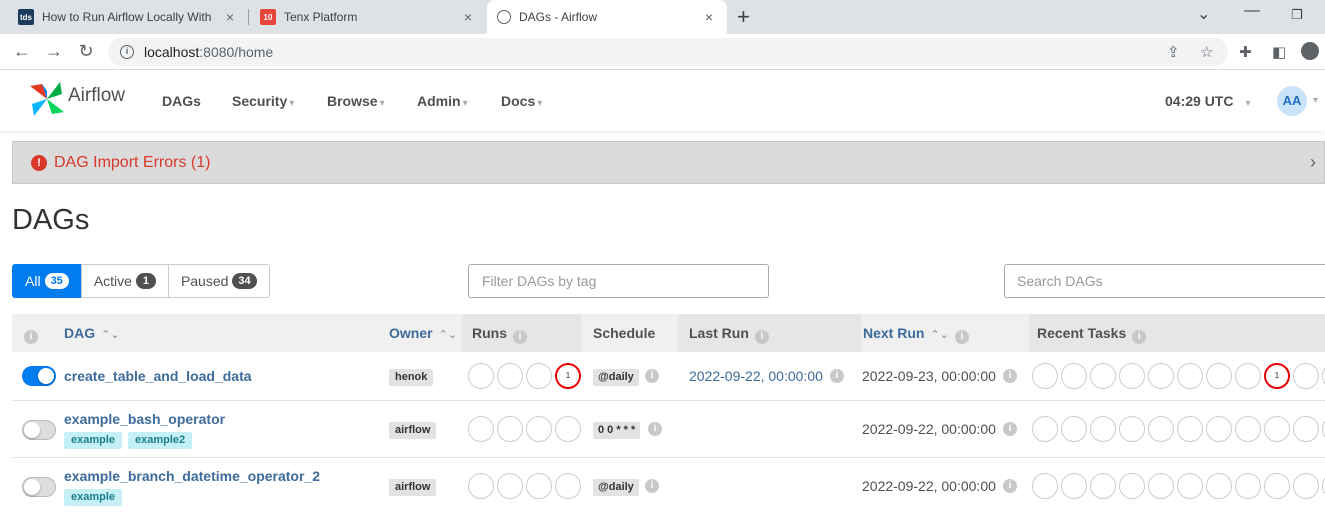 The height and width of the screenshot is (515, 1325). I want to click on bookmark-star-icon: ☆, so click(1206, 52).